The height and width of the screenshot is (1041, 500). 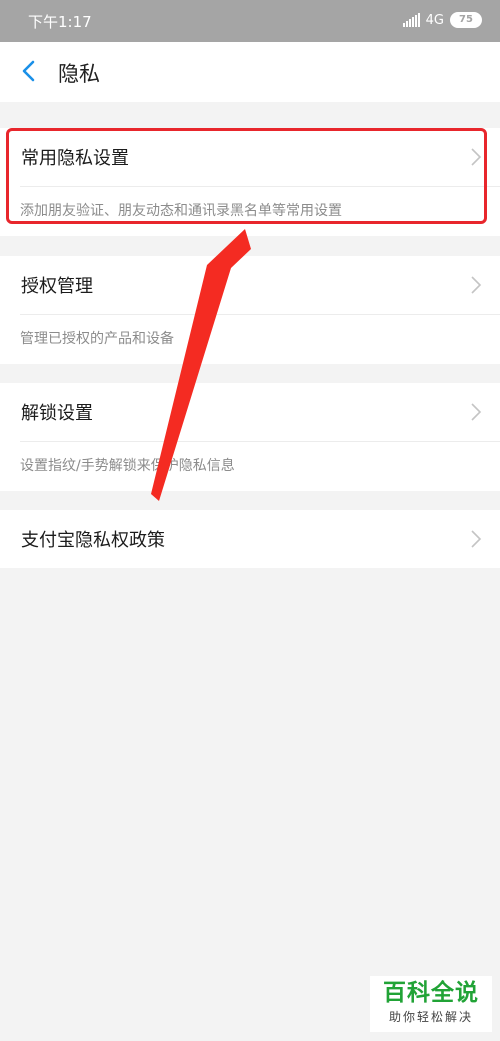 I want to click on row-privacy-policy: 支付宝隐私权政策, so click(x=250, y=539).